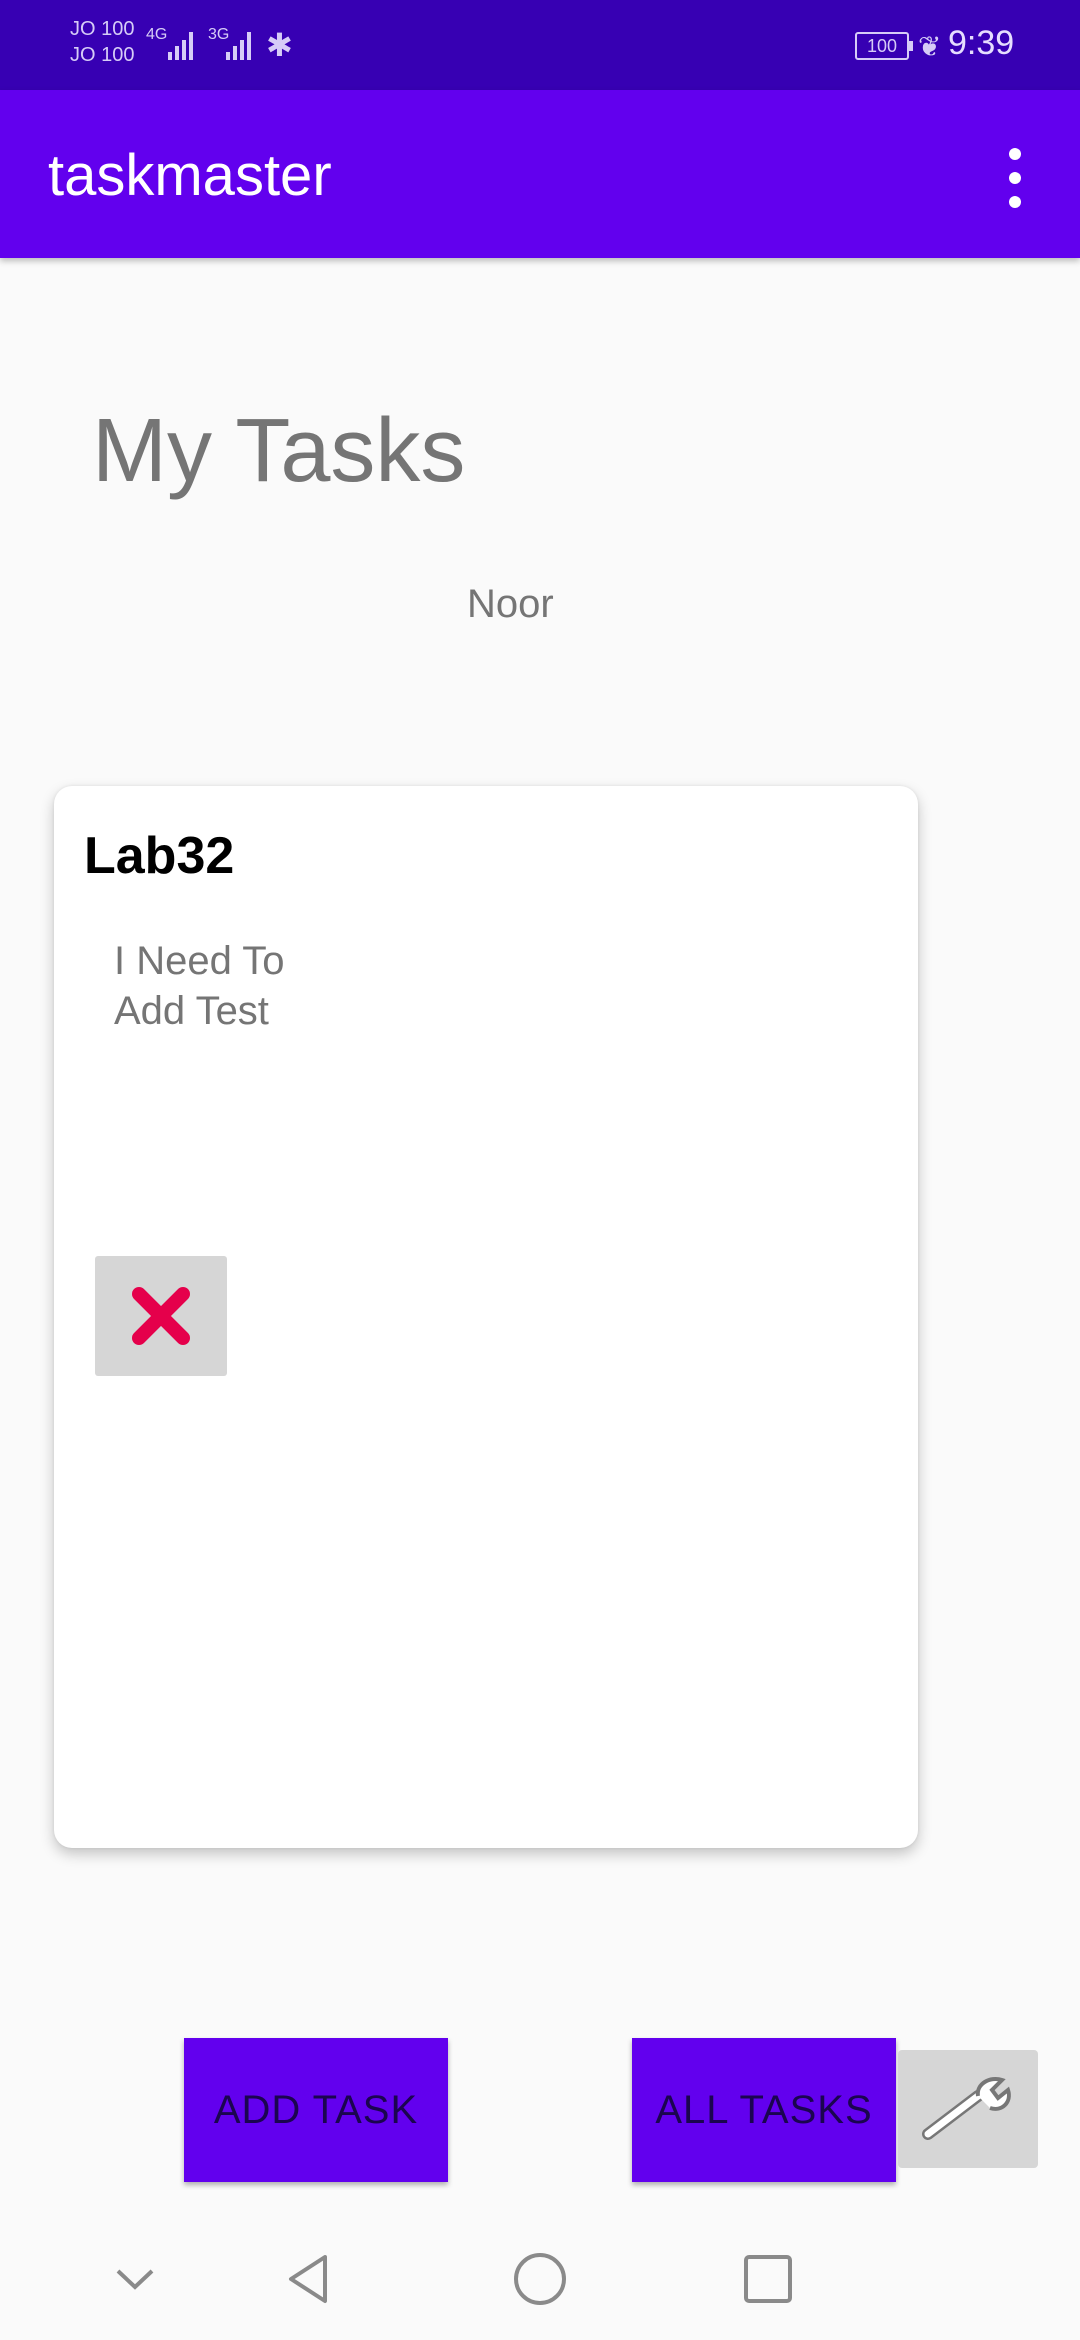 This screenshot has width=1080, height=2340. I want to click on task-title: Lab32, so click(159, 856).